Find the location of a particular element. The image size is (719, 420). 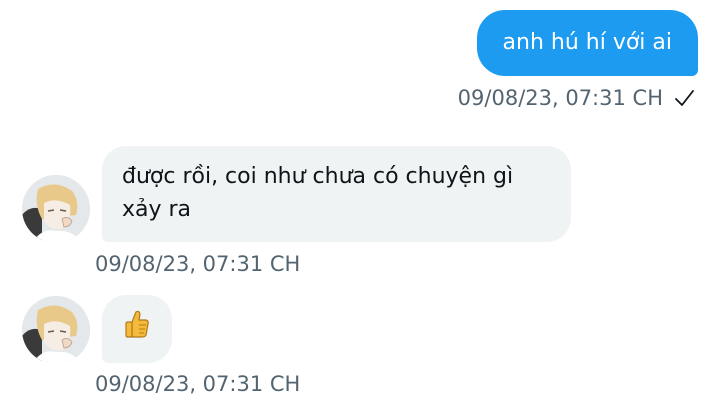

check-icon is located at coordinates (684, 98).